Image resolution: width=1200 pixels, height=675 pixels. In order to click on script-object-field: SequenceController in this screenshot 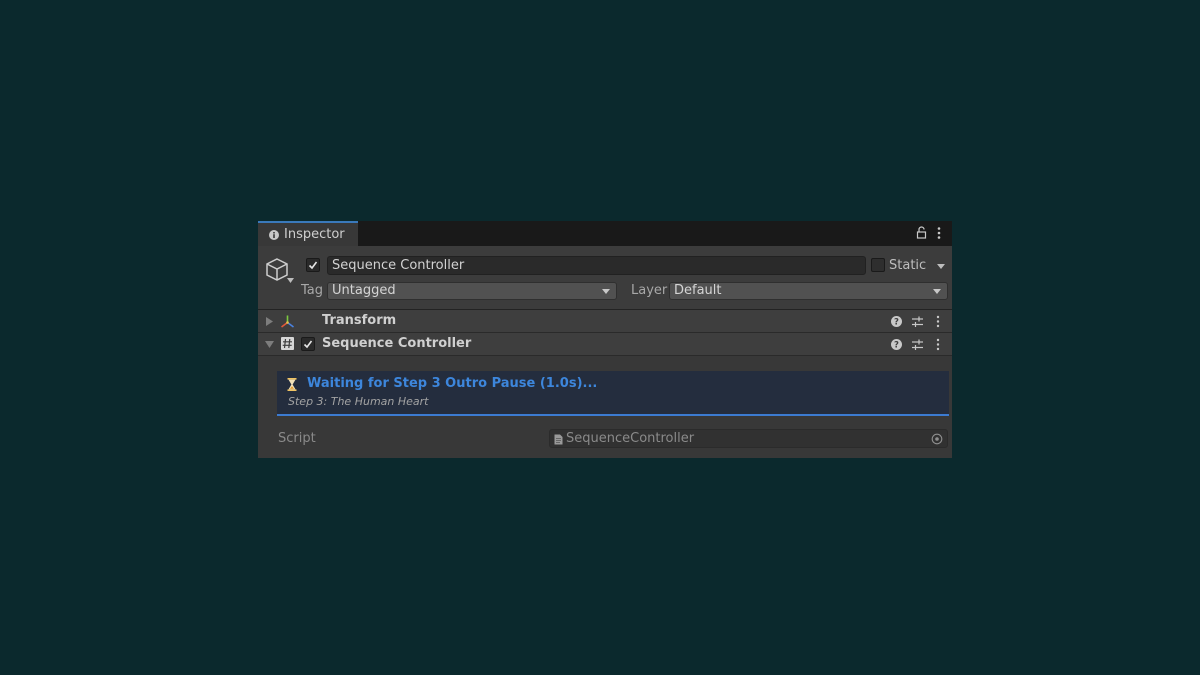, I will do `click(748, 438)`.